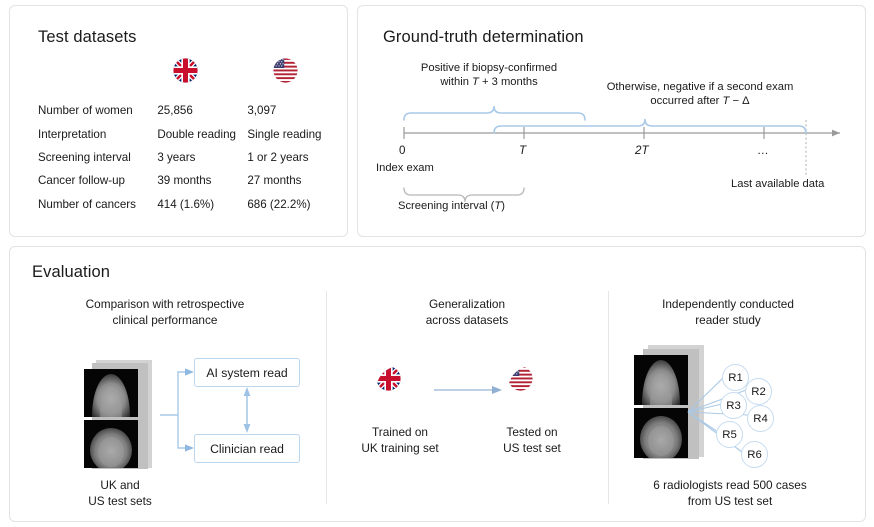  What do you see at coordinates (733, 405) in the screenshot?
I see `reader-circle-r3: R3` at bounding box center [733, 405].